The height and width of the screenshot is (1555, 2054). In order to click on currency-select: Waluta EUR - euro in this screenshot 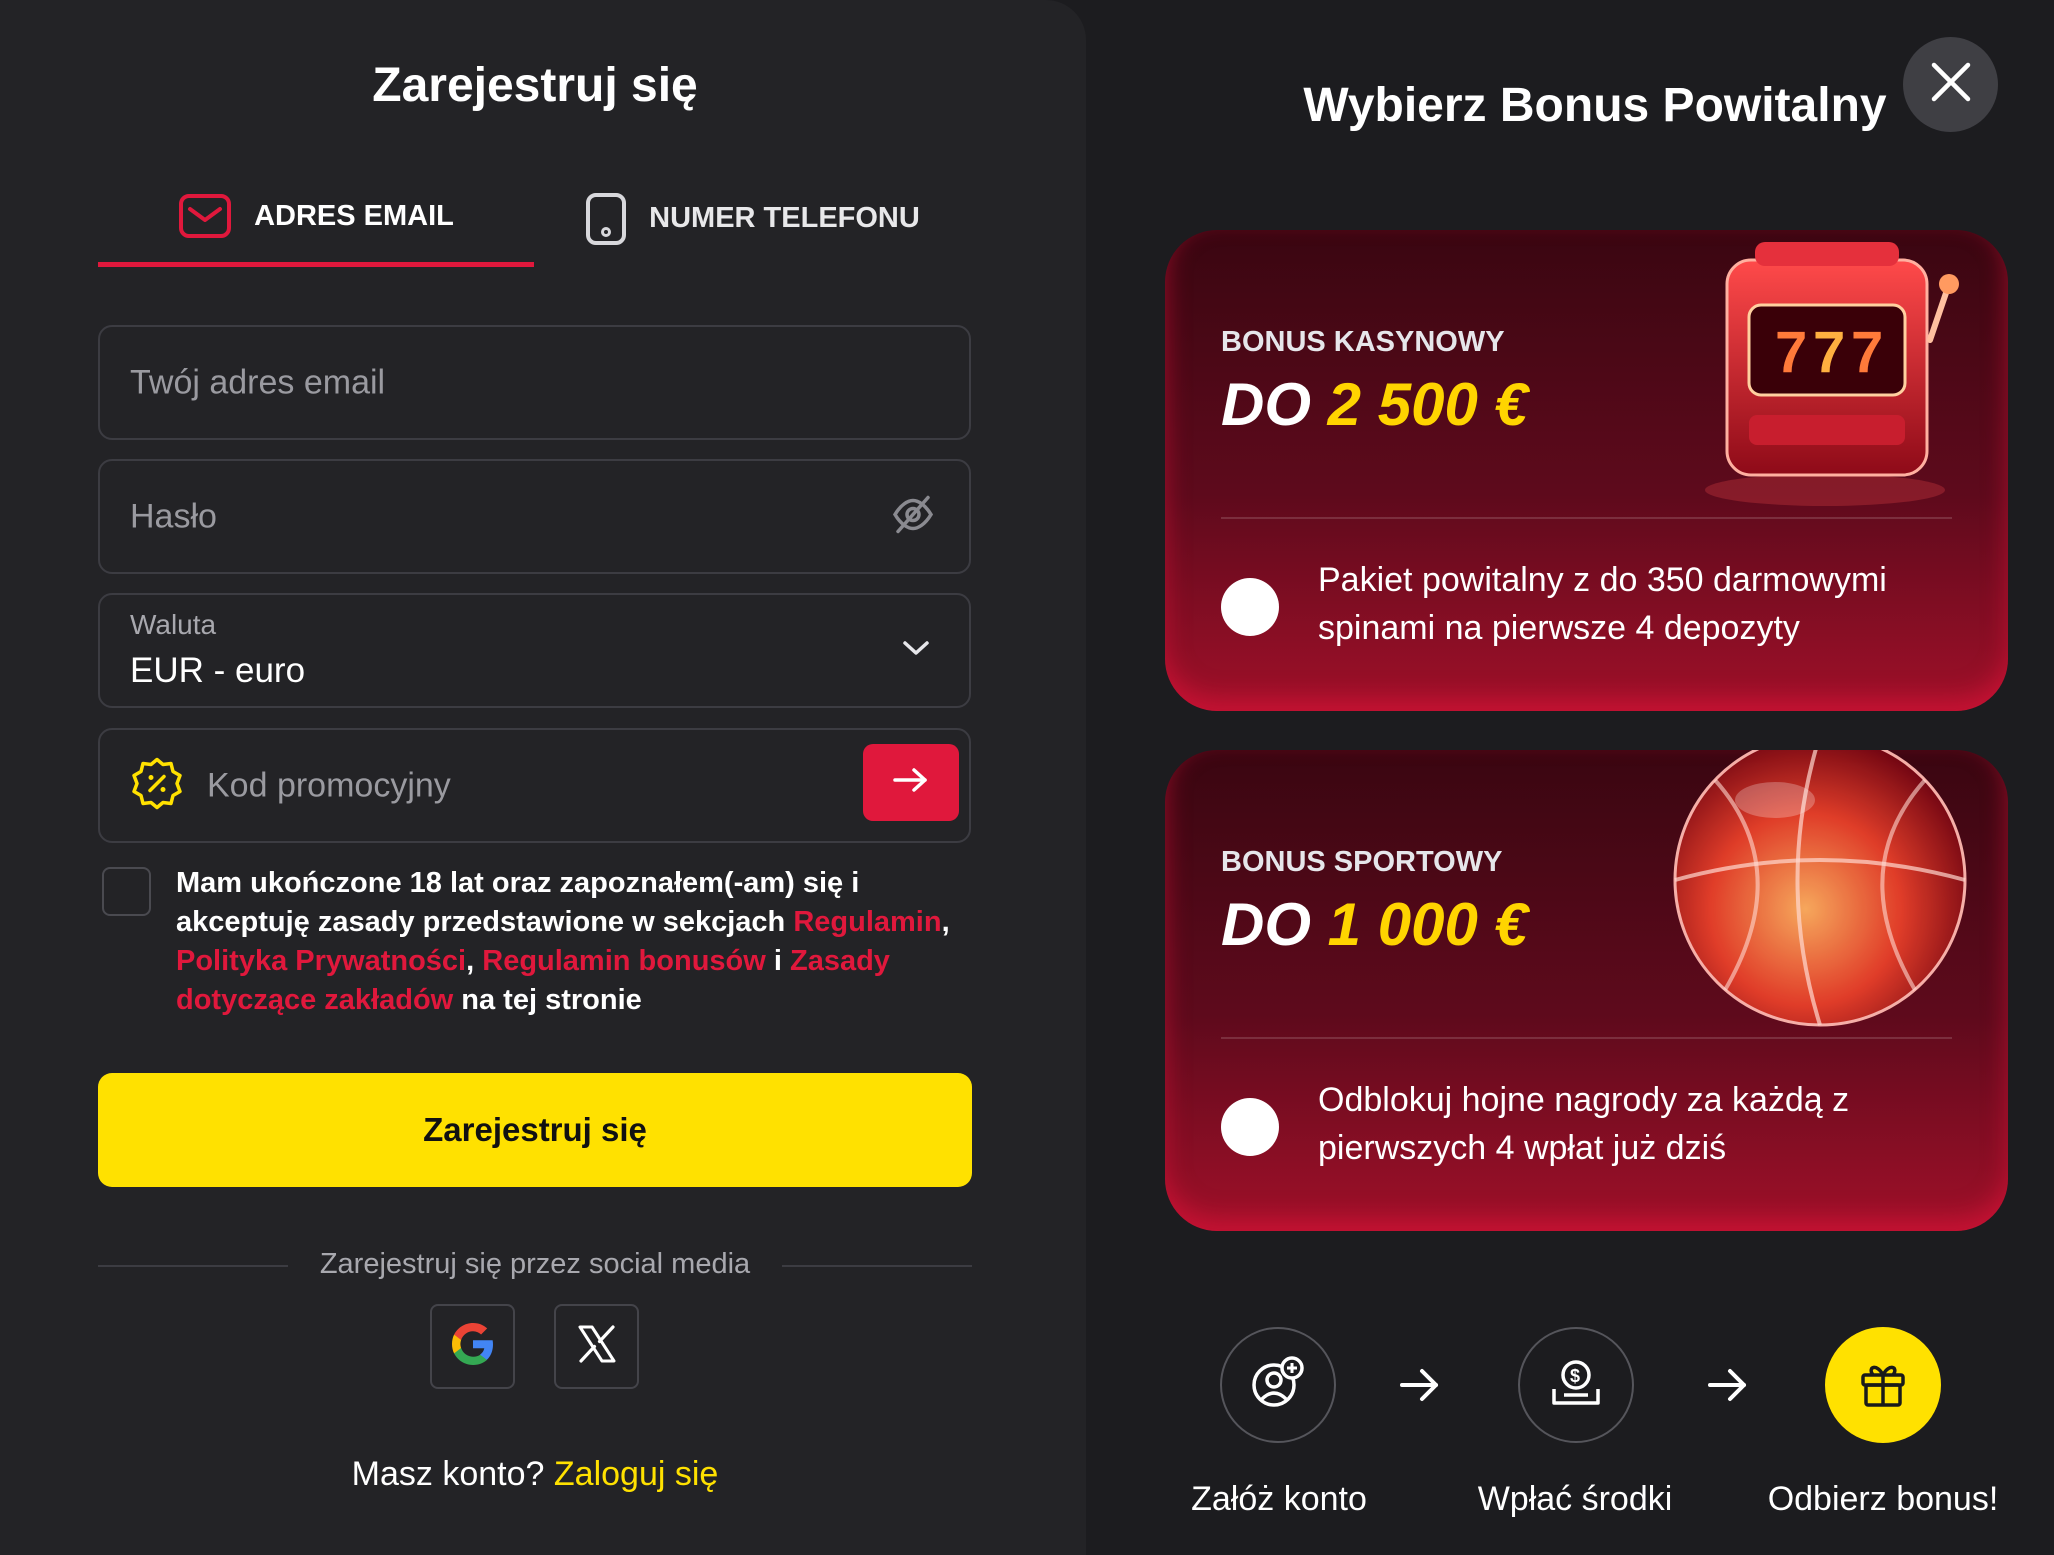, I will do `click(534, 650)`.